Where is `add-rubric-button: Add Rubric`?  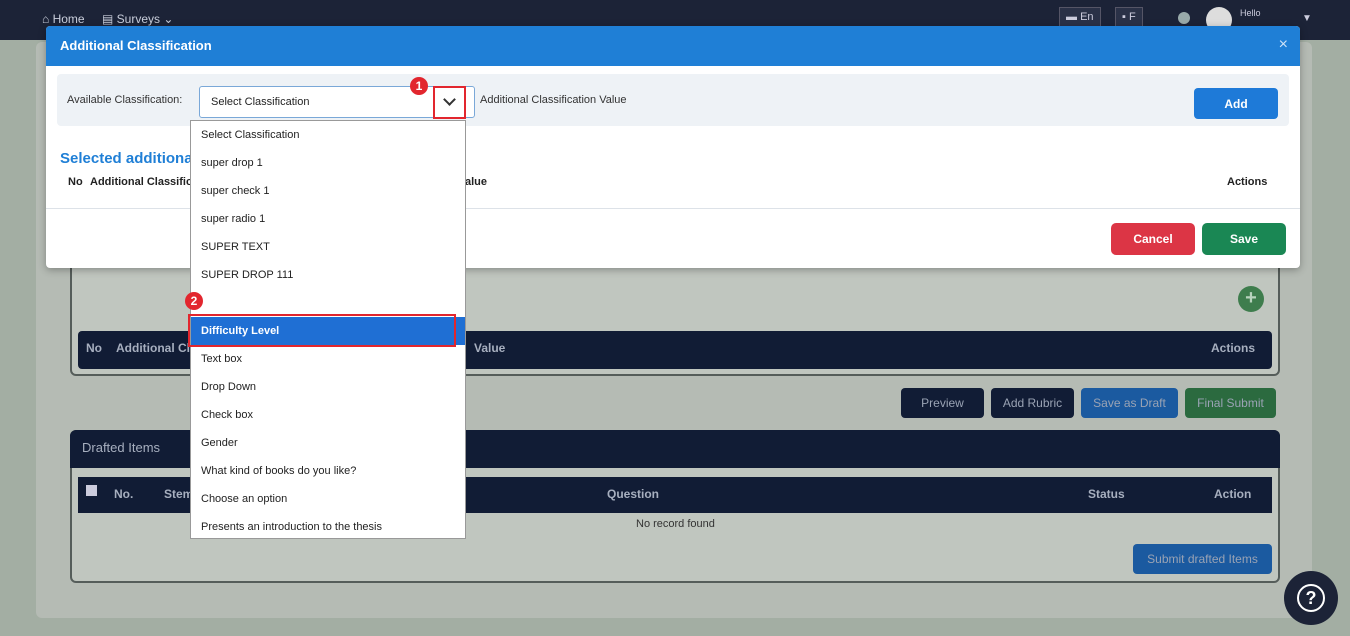
add-rubric-button: Add Rubric is located at coordinates (1032, 403).